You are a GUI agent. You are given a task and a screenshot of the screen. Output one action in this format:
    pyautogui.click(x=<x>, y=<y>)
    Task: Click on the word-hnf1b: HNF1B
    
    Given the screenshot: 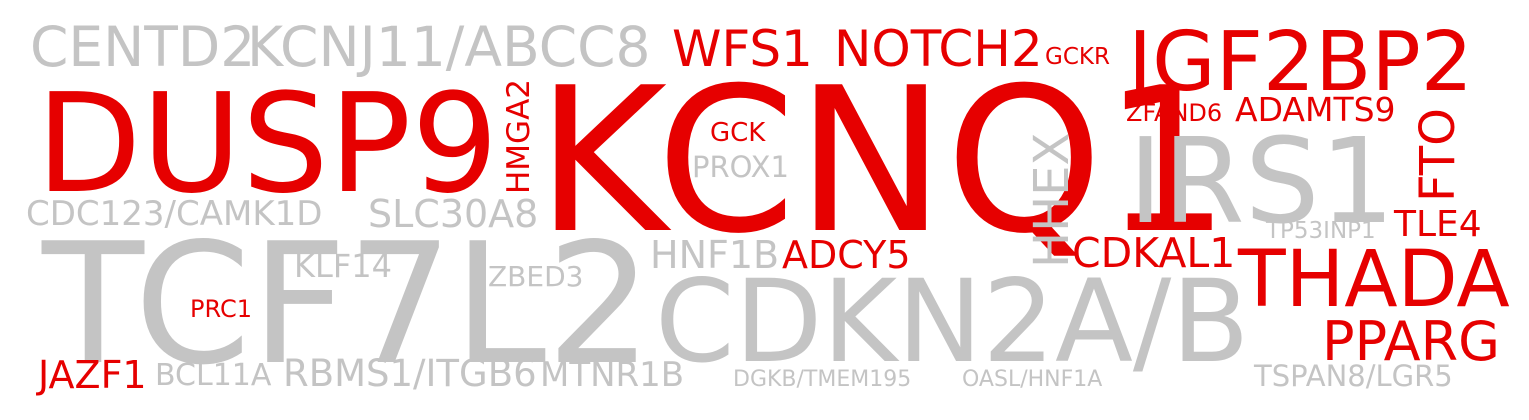 What is the action you would take?
    pyautogui.click(x=715, y=255)
    